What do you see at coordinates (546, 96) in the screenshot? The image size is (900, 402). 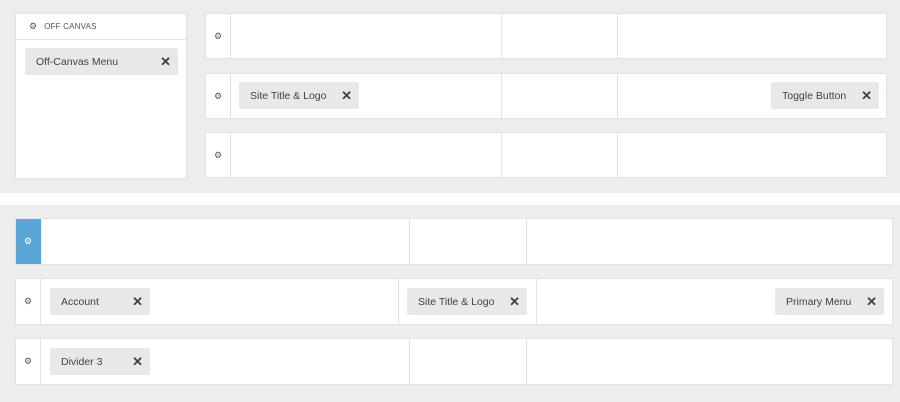 I see `mobile-row-main: ⚙ Site Title & Logo ✕ Toggle Button ✕` at bounding box center [546, 96].